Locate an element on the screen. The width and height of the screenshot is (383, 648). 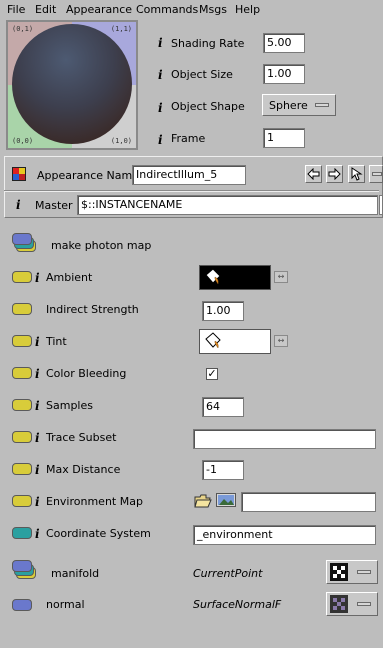
arrow-right-icon is located at coordinates (334, 174).